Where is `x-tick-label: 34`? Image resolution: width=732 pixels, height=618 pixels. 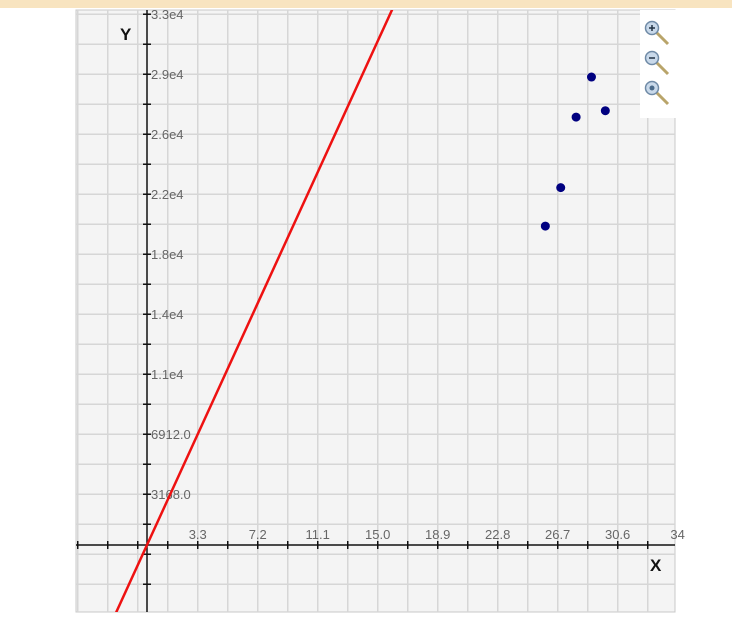 x-tick-label: 34 is located at coordinates (677, 534).